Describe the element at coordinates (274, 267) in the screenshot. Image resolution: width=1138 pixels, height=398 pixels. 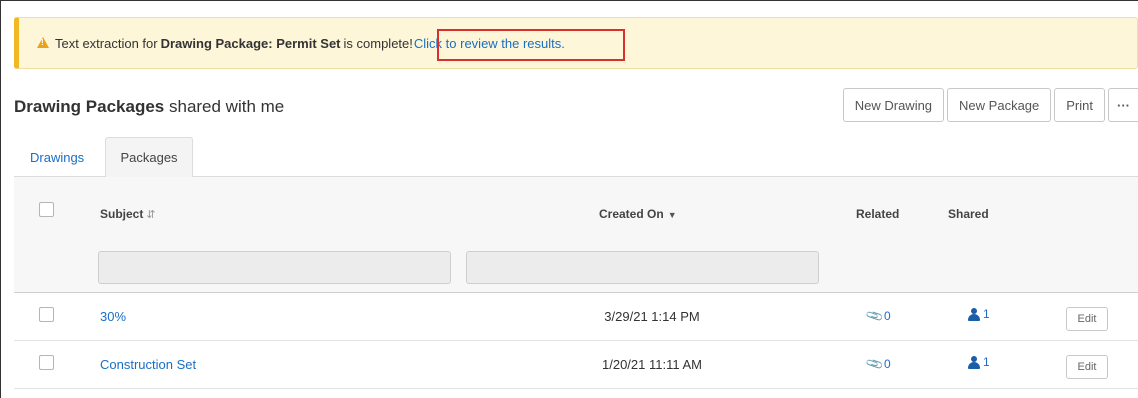
I see `subject-filter-input` at that location.